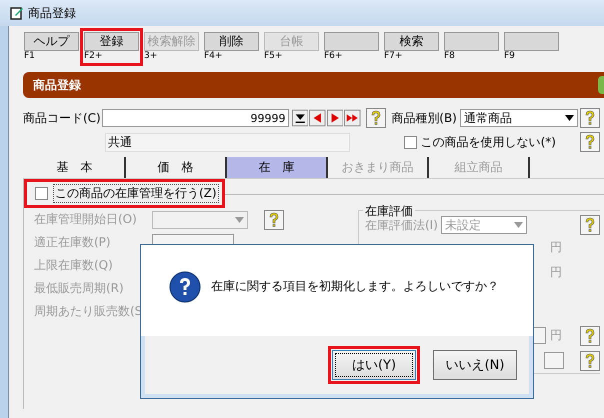 Image resolution: width=604 pixels, height=418 pixels. Describe the element at coordinates (334, 56) in the screenshot. I see `function-key-label: F6+` at that location.